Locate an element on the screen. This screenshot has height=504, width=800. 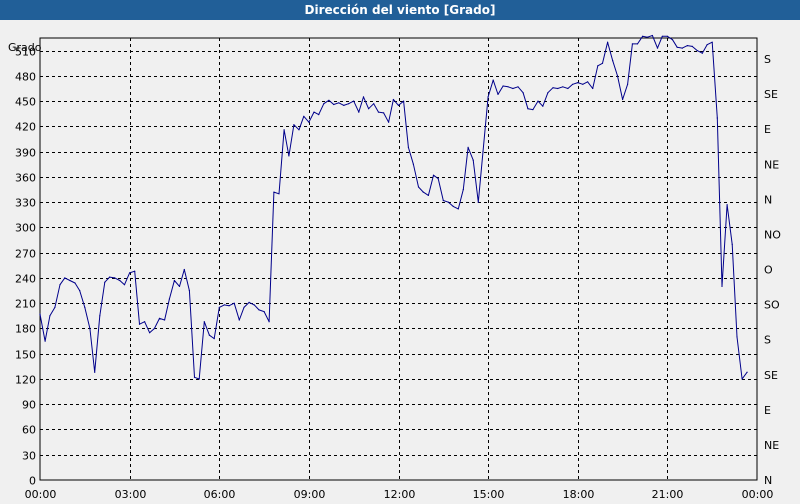
window-title: Dirección del viento [Grado] is located at coordinates (400, 10).